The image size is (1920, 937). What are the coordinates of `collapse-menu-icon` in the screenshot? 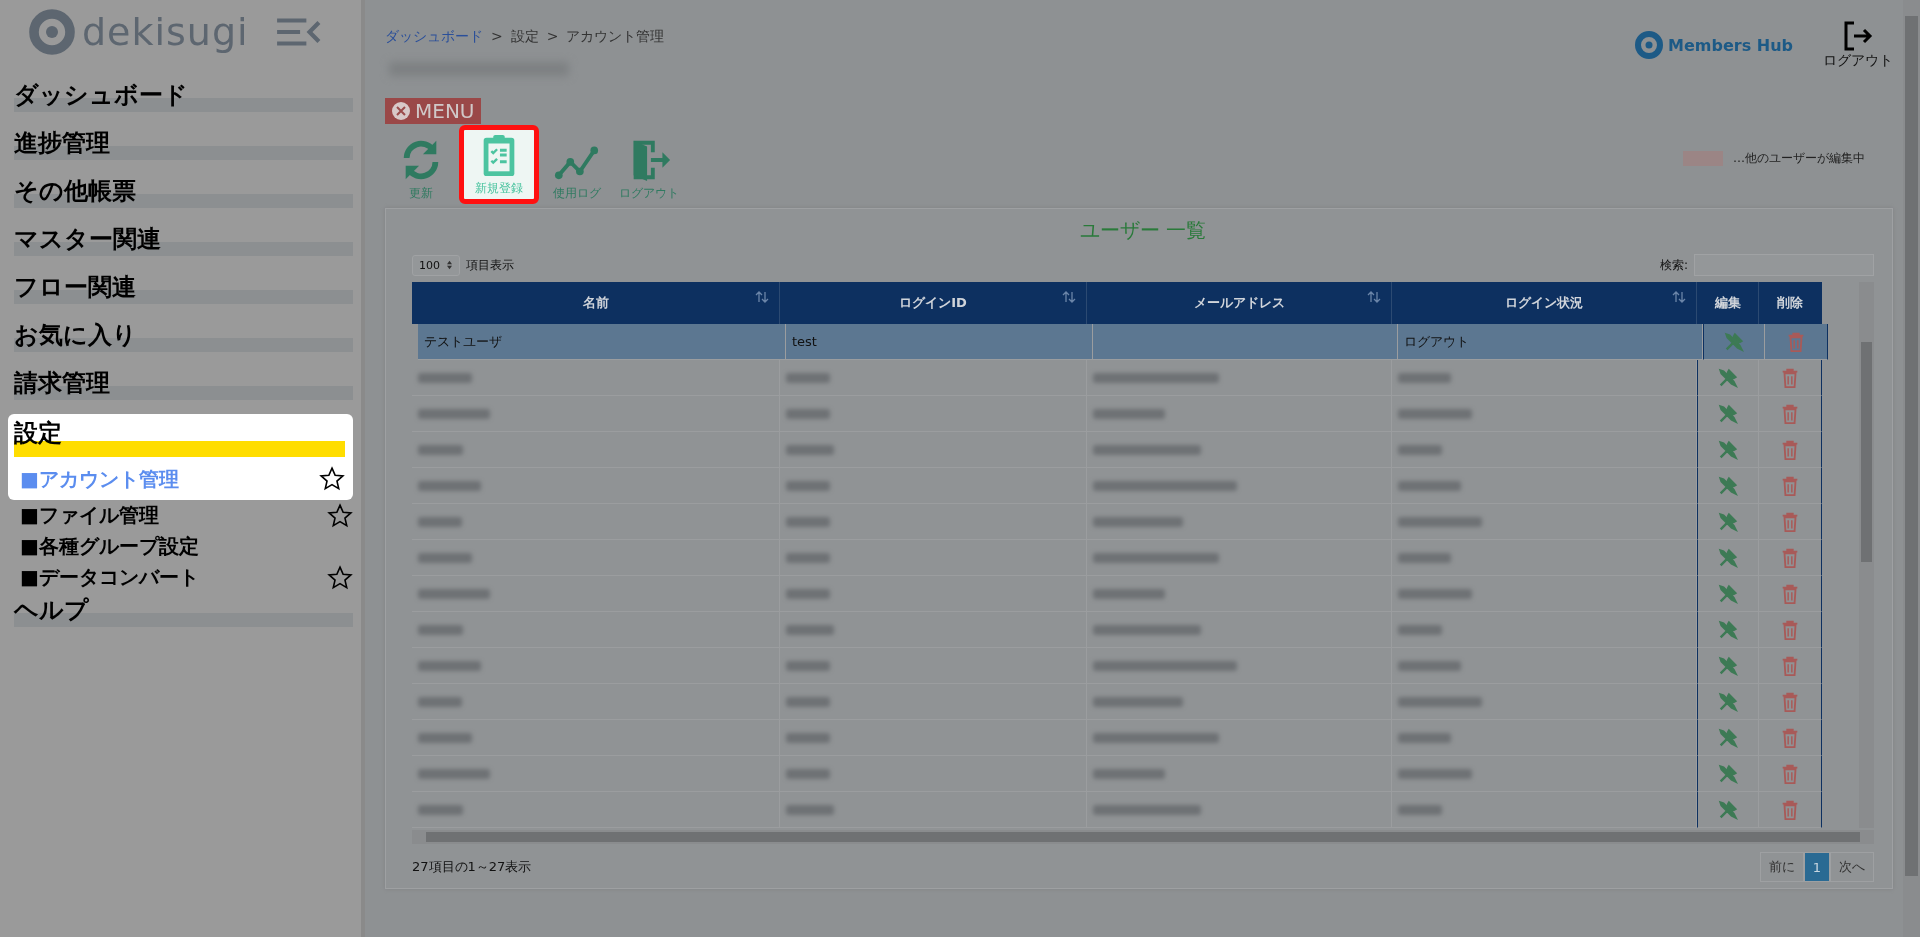 It's located at (298, 32).